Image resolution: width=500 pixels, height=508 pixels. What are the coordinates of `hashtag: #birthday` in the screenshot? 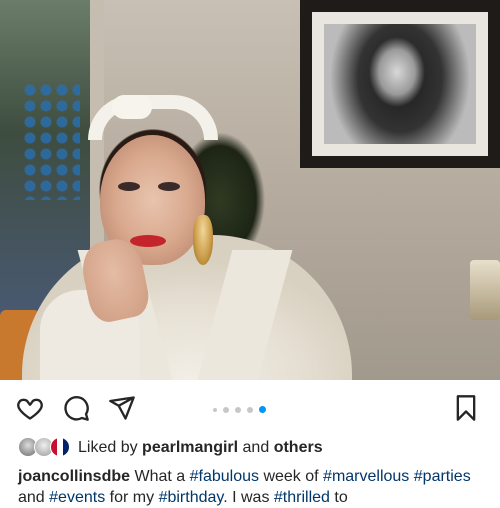 It's located at (191, 497).